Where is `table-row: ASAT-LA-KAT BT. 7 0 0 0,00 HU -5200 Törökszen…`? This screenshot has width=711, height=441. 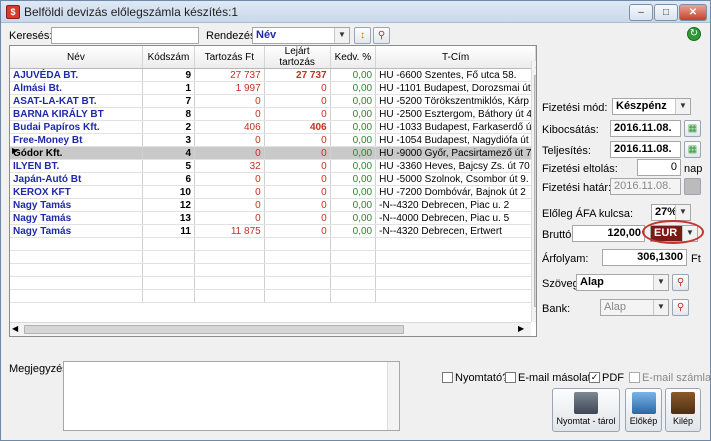 table-row: ASAT-LA-KAT BT. 7 0 0 0,00 HU -5200 Törökszen… is located at coordinates (273, 101).